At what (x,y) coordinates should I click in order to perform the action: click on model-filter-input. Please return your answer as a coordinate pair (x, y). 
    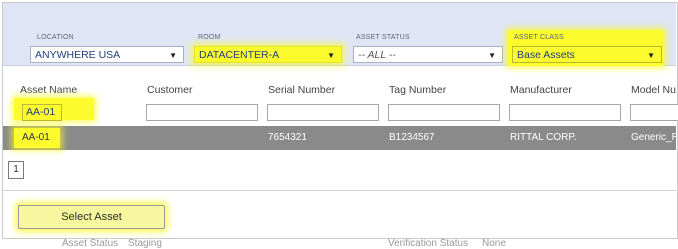
    Looking at the image, I should click on (654, 112).